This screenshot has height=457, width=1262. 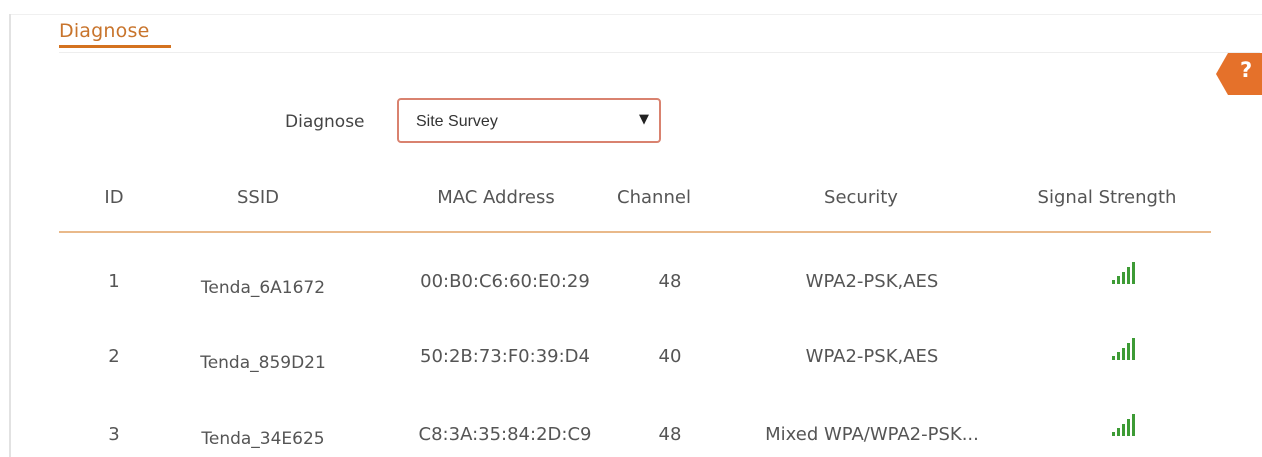 I want to click on help-tab-shape, so click(x=1239, y=74).